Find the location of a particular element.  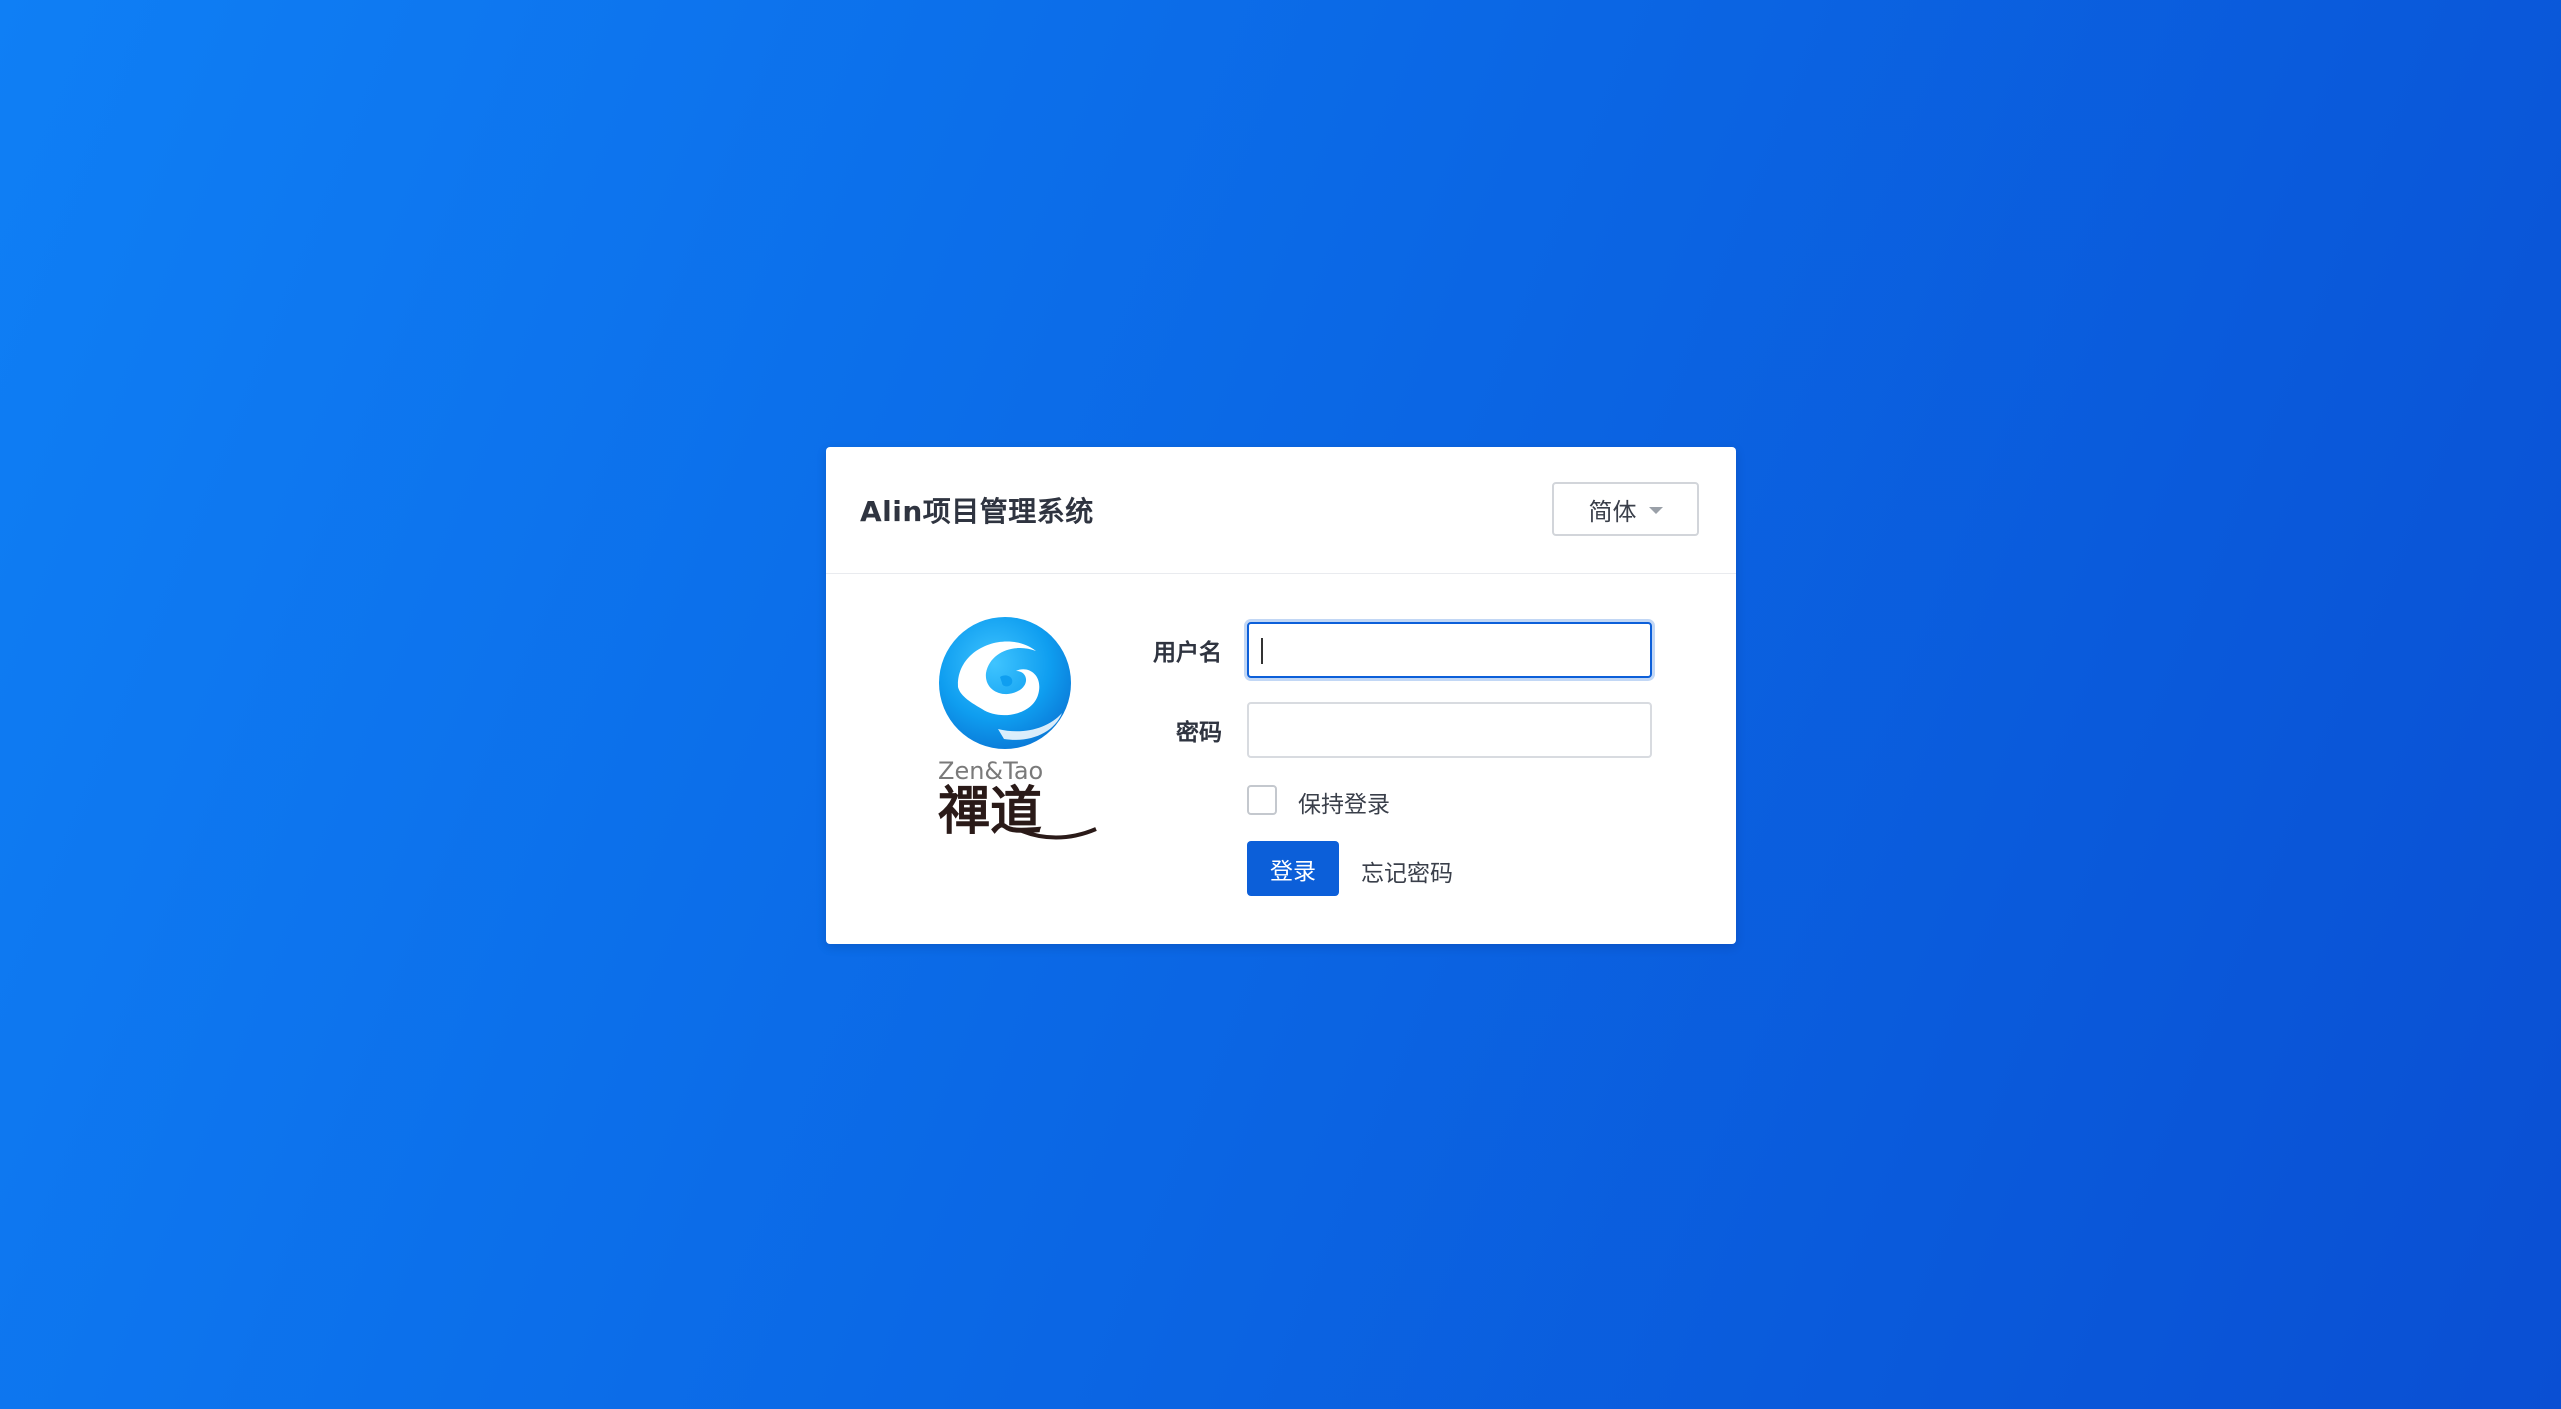

app-title: Alin项目管理系统 is located at coordinates (977, 511).